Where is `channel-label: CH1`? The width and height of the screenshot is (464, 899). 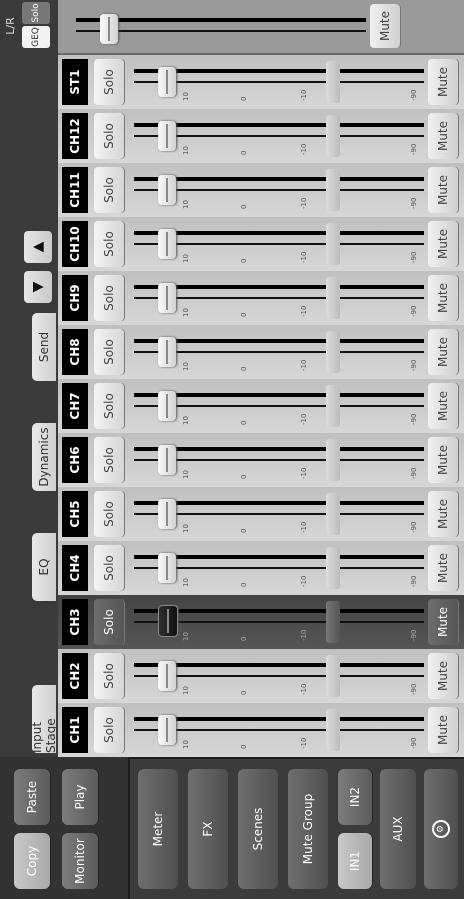
channel-label: CH1 is located at coordinates (75, 730).